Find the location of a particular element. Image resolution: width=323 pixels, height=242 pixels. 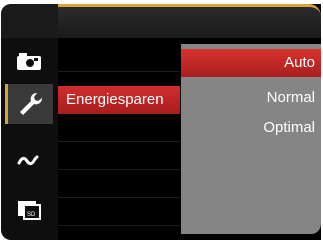

sidebar-header is located at coordinates (29, 21).